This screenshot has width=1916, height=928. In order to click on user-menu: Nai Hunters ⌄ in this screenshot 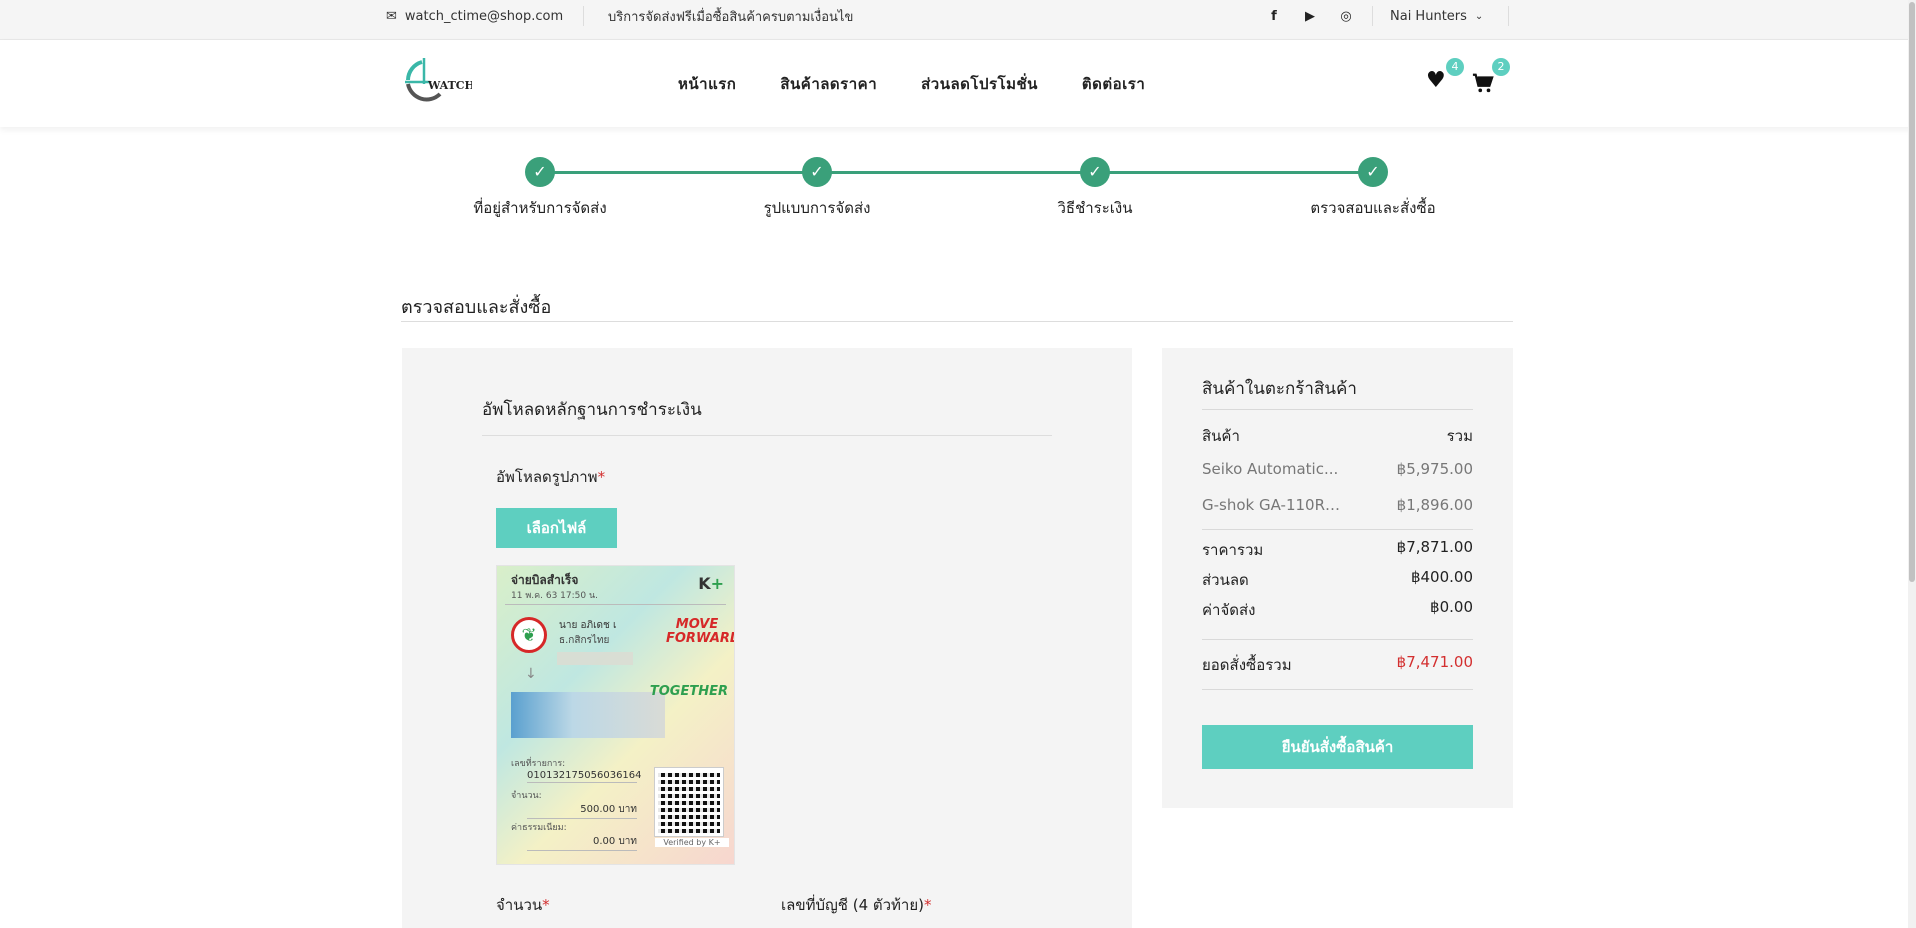, I will do `click(1436, 16)`.